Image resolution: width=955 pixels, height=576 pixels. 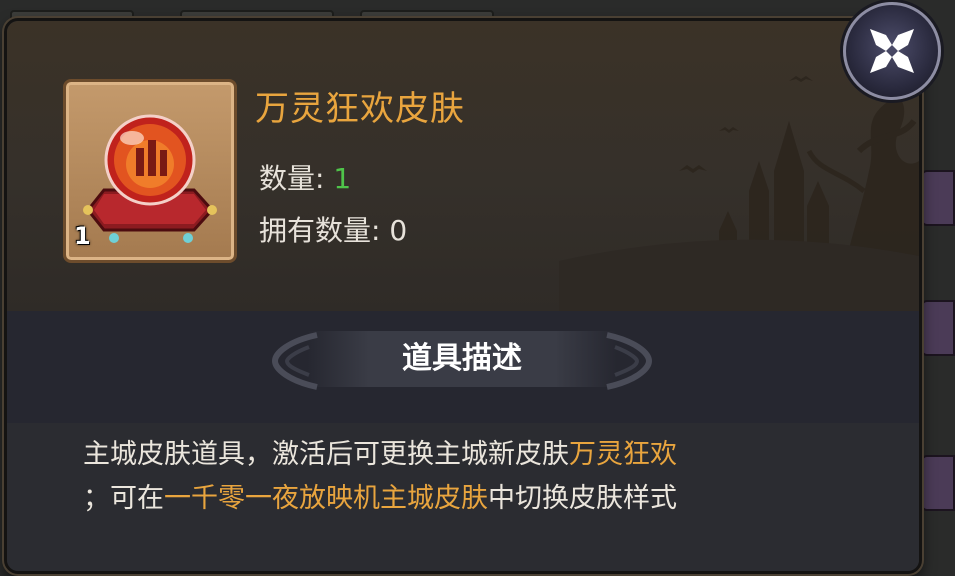 What do you see at coordinates (82, 236) in the screenshot?
I see `item-count-badge: 1` at bounding box center [82, 236].